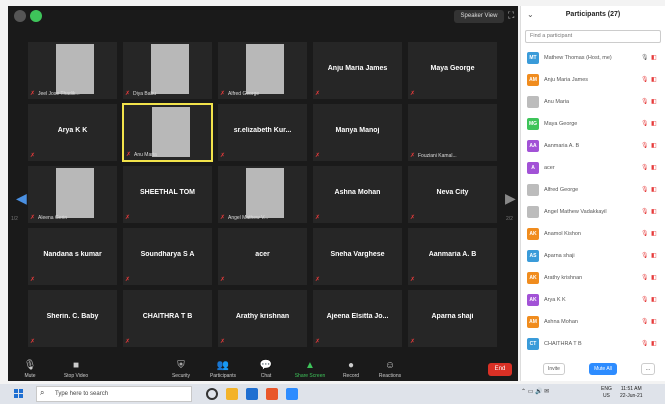 This screenshot has width=665, height=404. Describe the element at coordinates (595, 191) in the screenshot. I see `participant-row: Alfred George 🎙 ◧` at that location.